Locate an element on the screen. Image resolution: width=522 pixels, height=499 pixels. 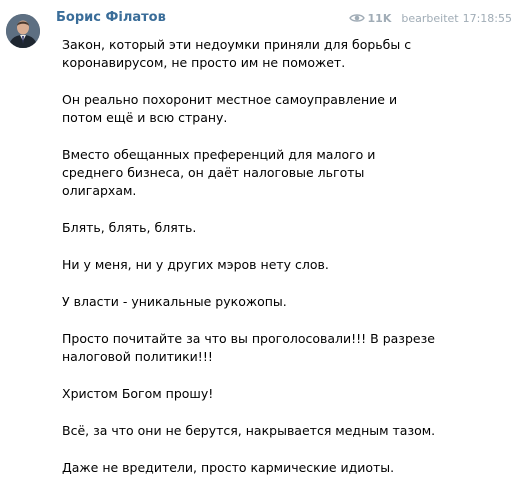
message-paragraph: Христом Богом прошу! is located at coordinates (138, 393).